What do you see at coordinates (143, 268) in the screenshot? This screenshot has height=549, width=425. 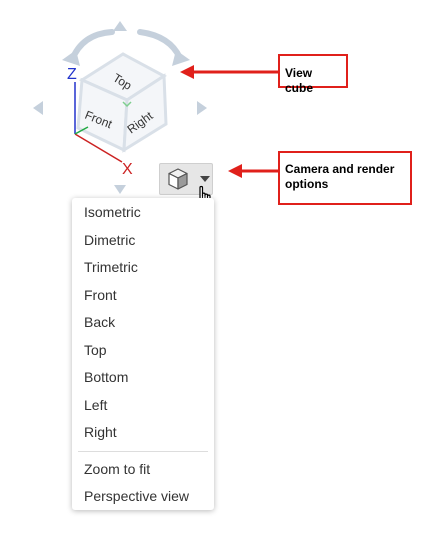 I see `menu-item-trimetric: Trimetric` at bounding box center [143, 268].